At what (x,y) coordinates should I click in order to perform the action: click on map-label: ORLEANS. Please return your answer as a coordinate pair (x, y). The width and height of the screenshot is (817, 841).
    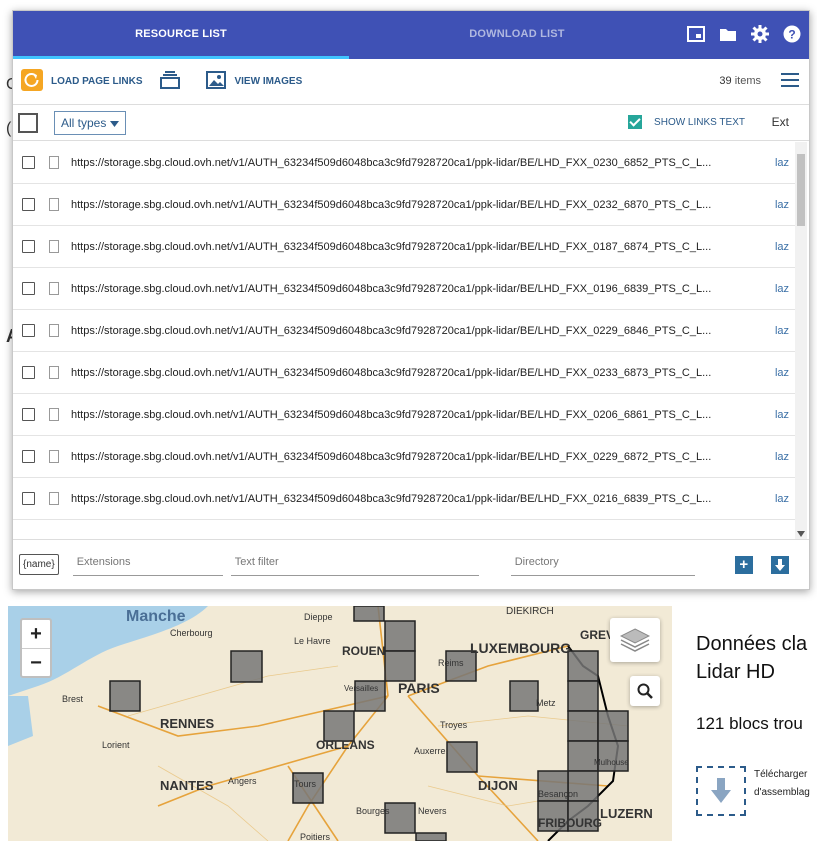
    Looking at the image, I should click on (345, 745).